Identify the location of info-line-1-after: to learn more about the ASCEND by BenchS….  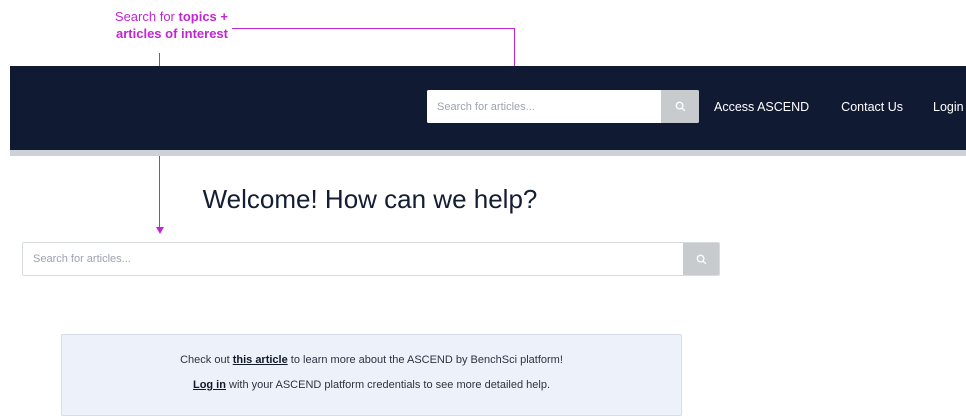
(425, 360).